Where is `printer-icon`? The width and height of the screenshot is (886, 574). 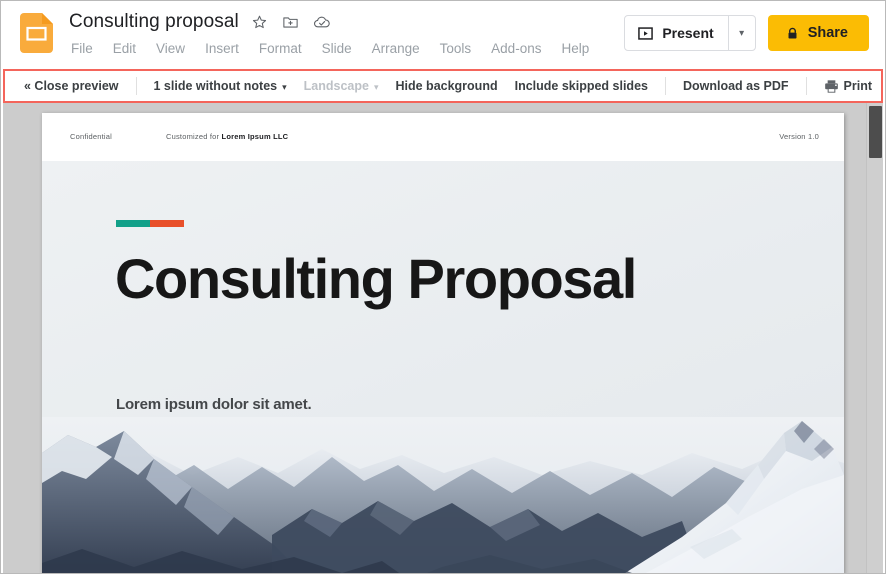 printer-icon is located at coordinates (831, 86).